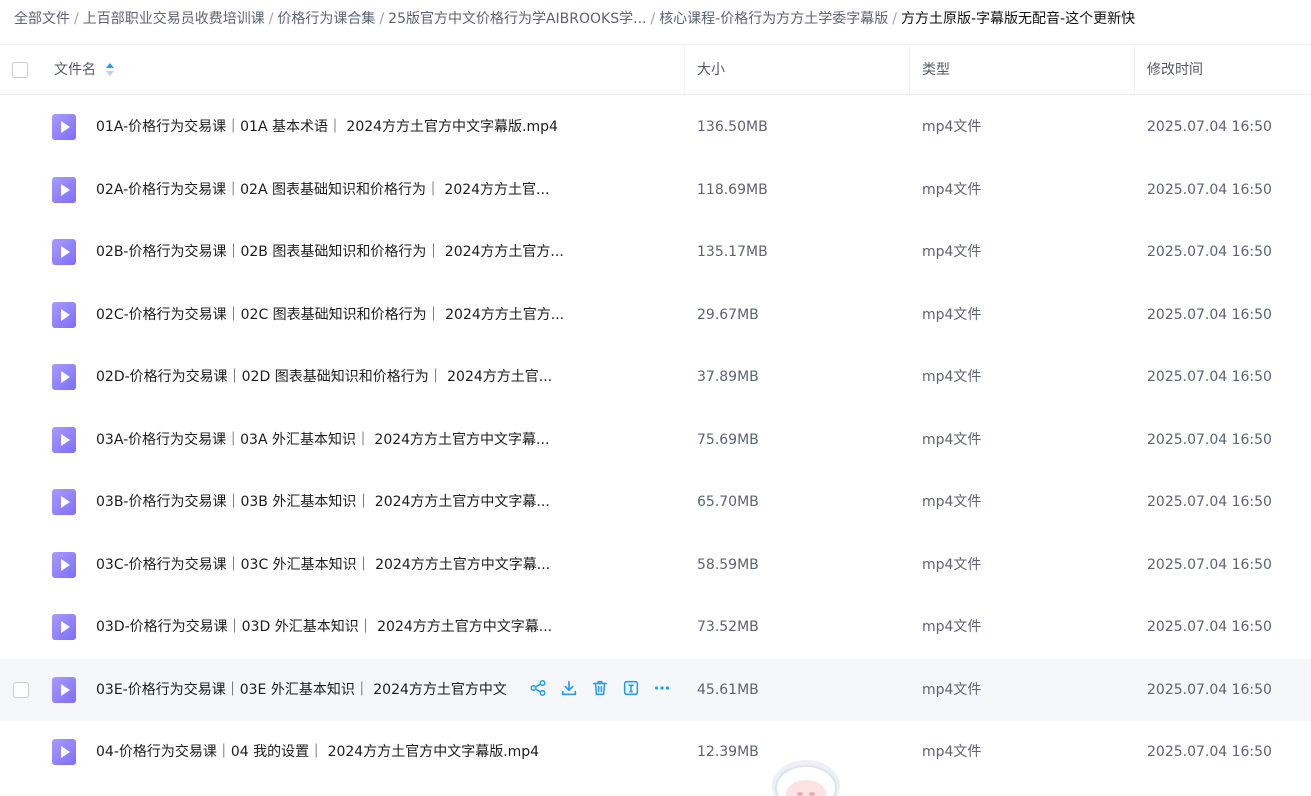 This screenshot has width=1311, height=796. Describe the element at coordinates (1175, 70) in the screenshot. I see `column-header-modified: 修改时间` at that location.